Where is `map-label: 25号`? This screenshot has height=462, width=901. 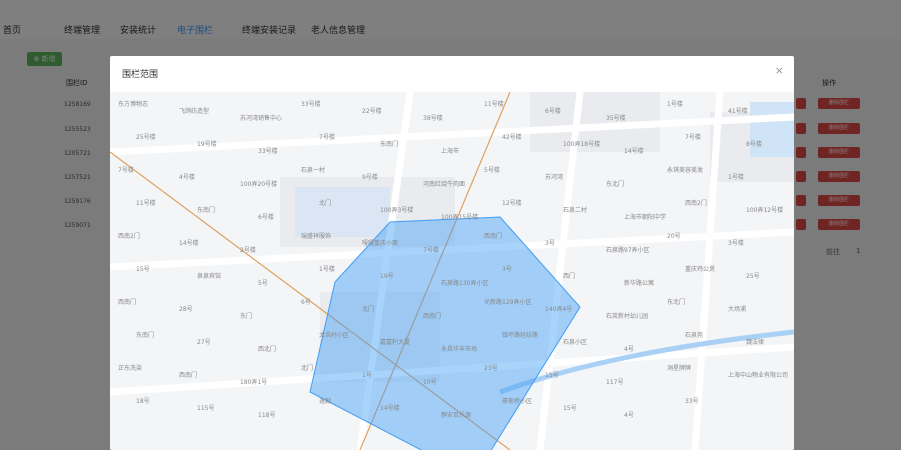 map-label: 25号 is located at coordinates (753, 276).